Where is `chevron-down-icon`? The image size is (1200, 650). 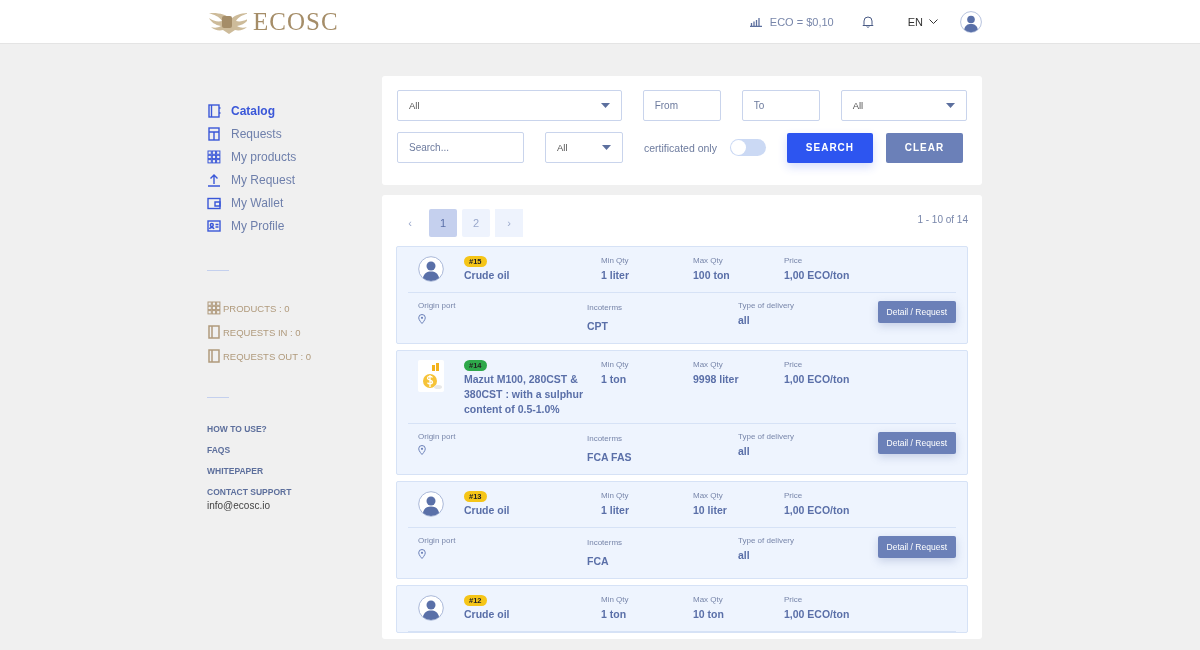 chevron-down-icon is located at coordinates (933, 21).